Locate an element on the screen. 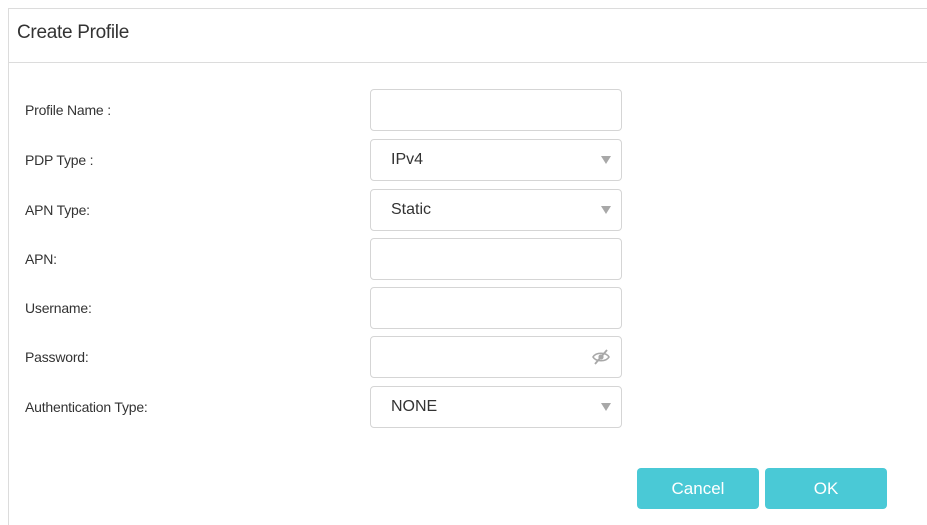 Image resolution: width=927 pixels, height=525 pixels. auth-type-label: Authentication Type: is located at coordinates (86, 407).